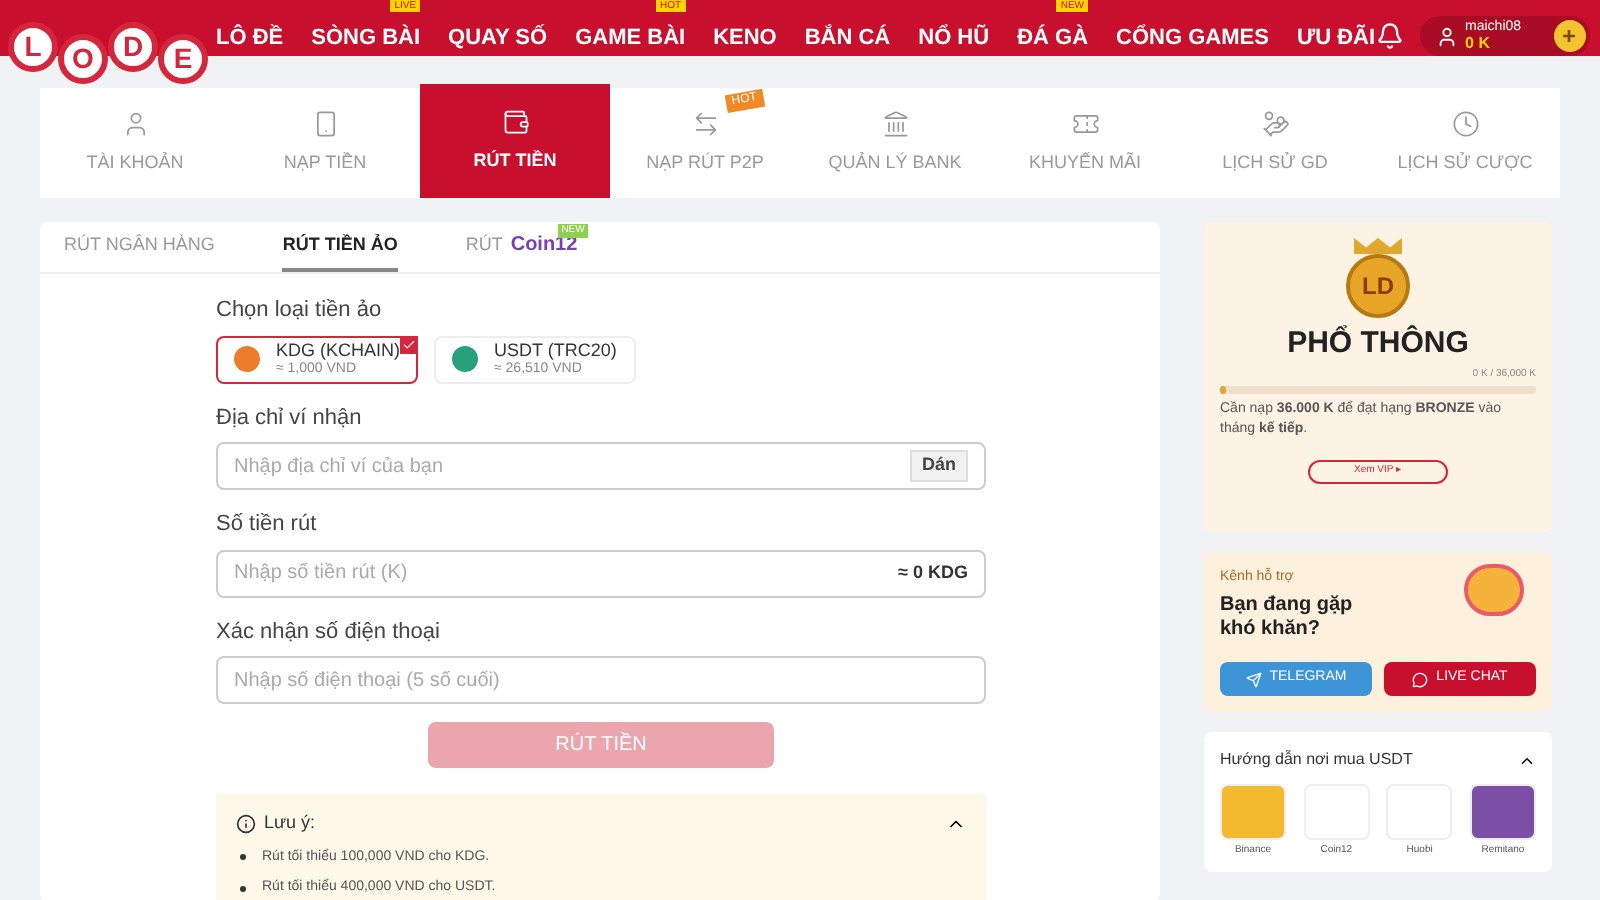 The image size is (1600, 900). I want to click on nav-link: GAME BÀI, so click(630, 38).